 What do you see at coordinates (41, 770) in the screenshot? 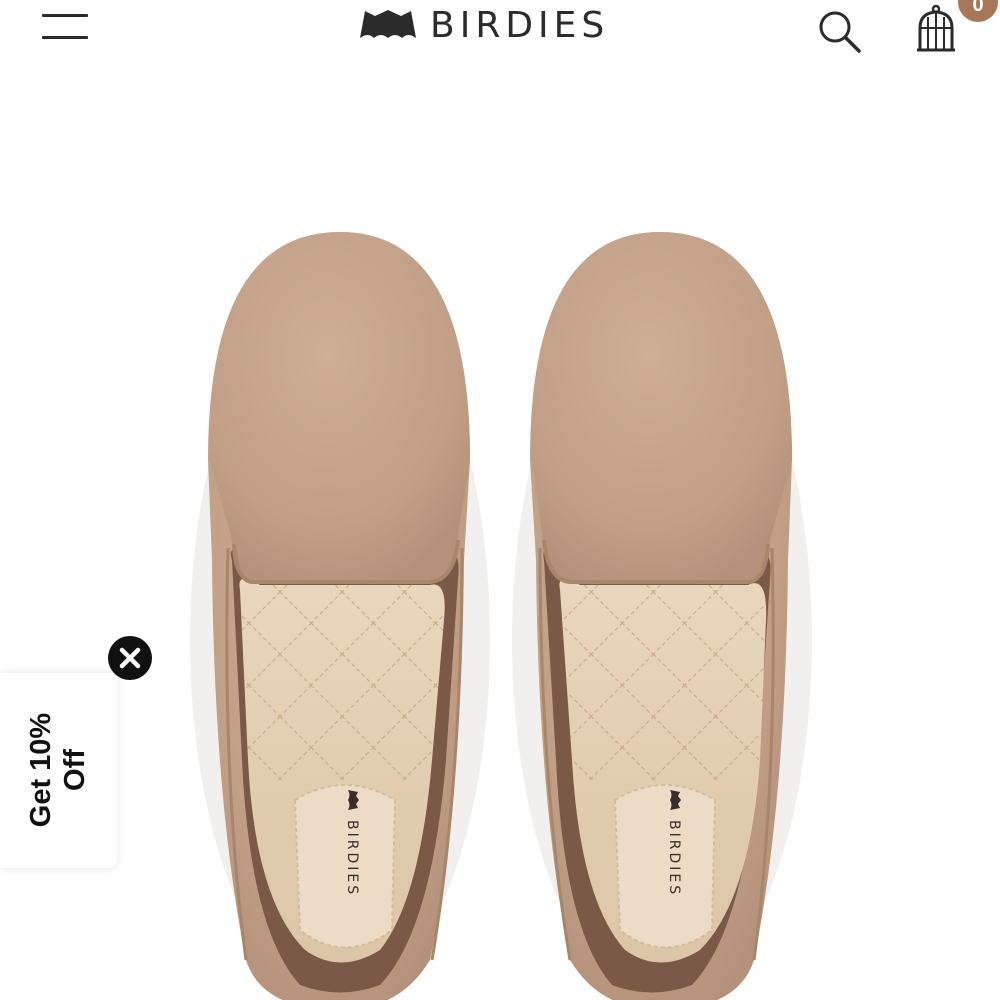
I see `discount-line-1: Get 10%` at bounding box center [41, 770].